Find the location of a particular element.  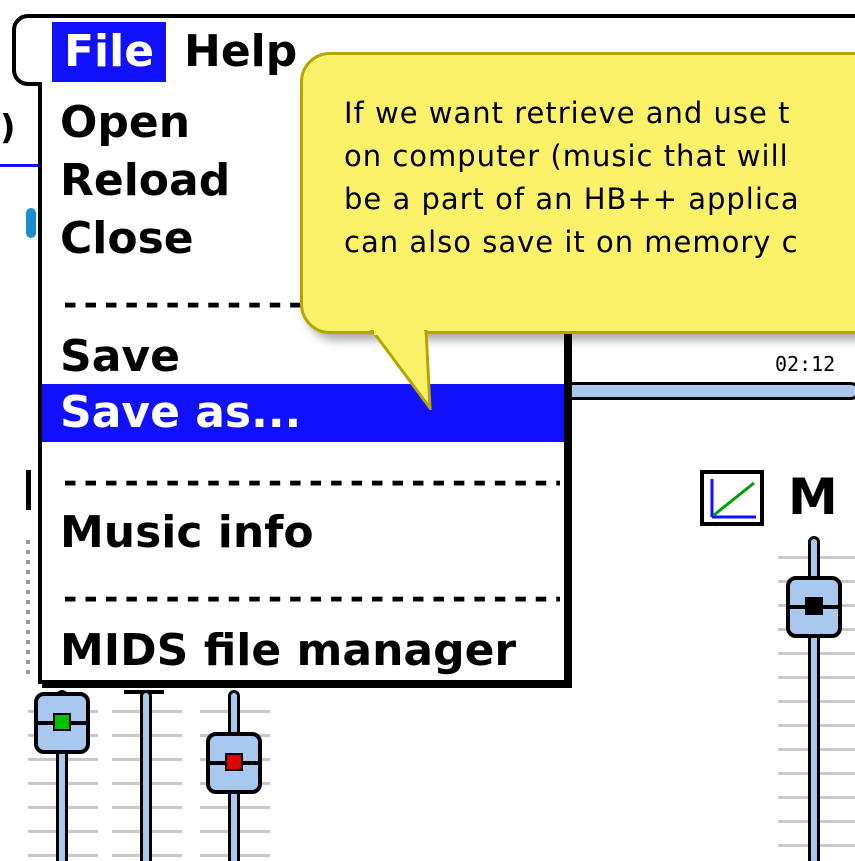

tooltip-line: If we want retrieve and use t is located at coordinates (567, 113).